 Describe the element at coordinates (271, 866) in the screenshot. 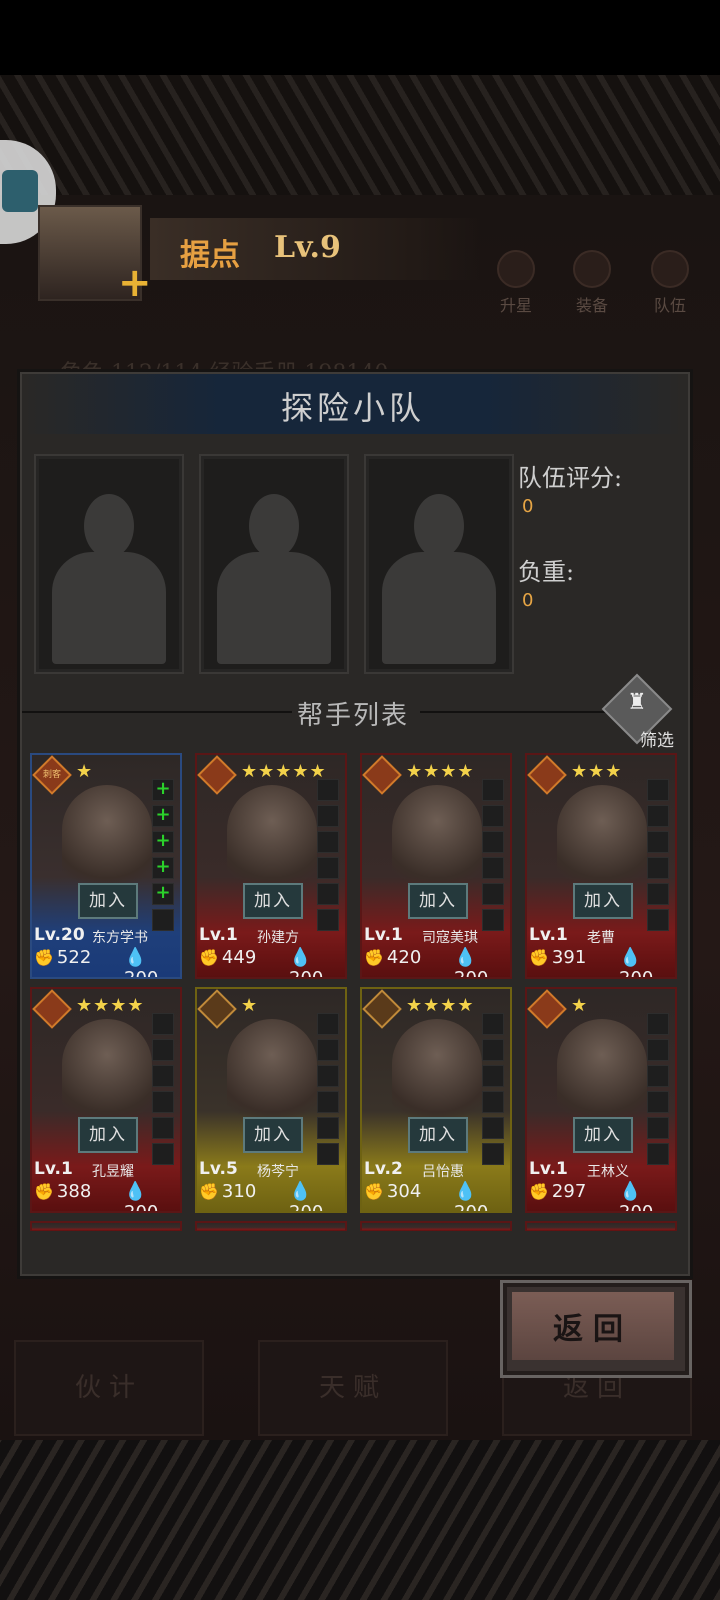

I see `helper-card: ★★★★★ 加入 Lv.1 孙建方 ✊ 449 💧200` at that location.